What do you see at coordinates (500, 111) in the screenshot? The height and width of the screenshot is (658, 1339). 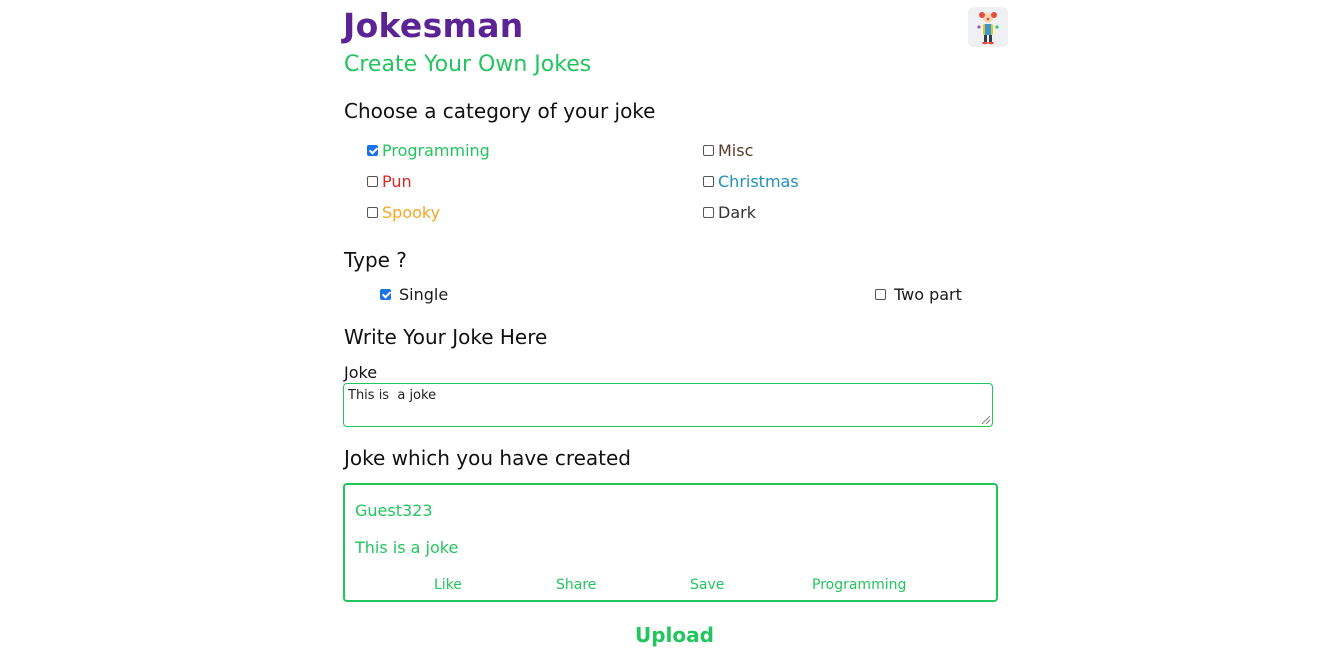 I see `category-heading: Choose a category of your joke` at bounding box center [500, 111].